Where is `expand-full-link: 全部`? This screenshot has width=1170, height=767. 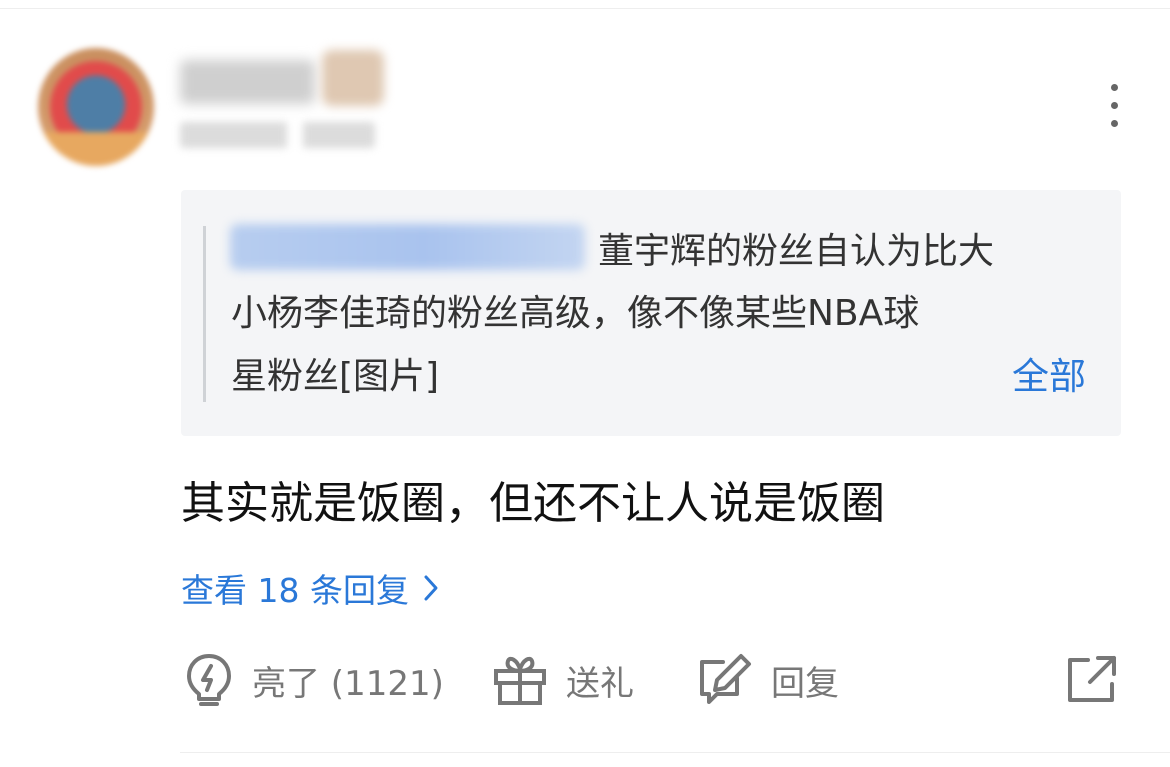 expand-full-link: 全部 is located at coordinates (1049, 377).